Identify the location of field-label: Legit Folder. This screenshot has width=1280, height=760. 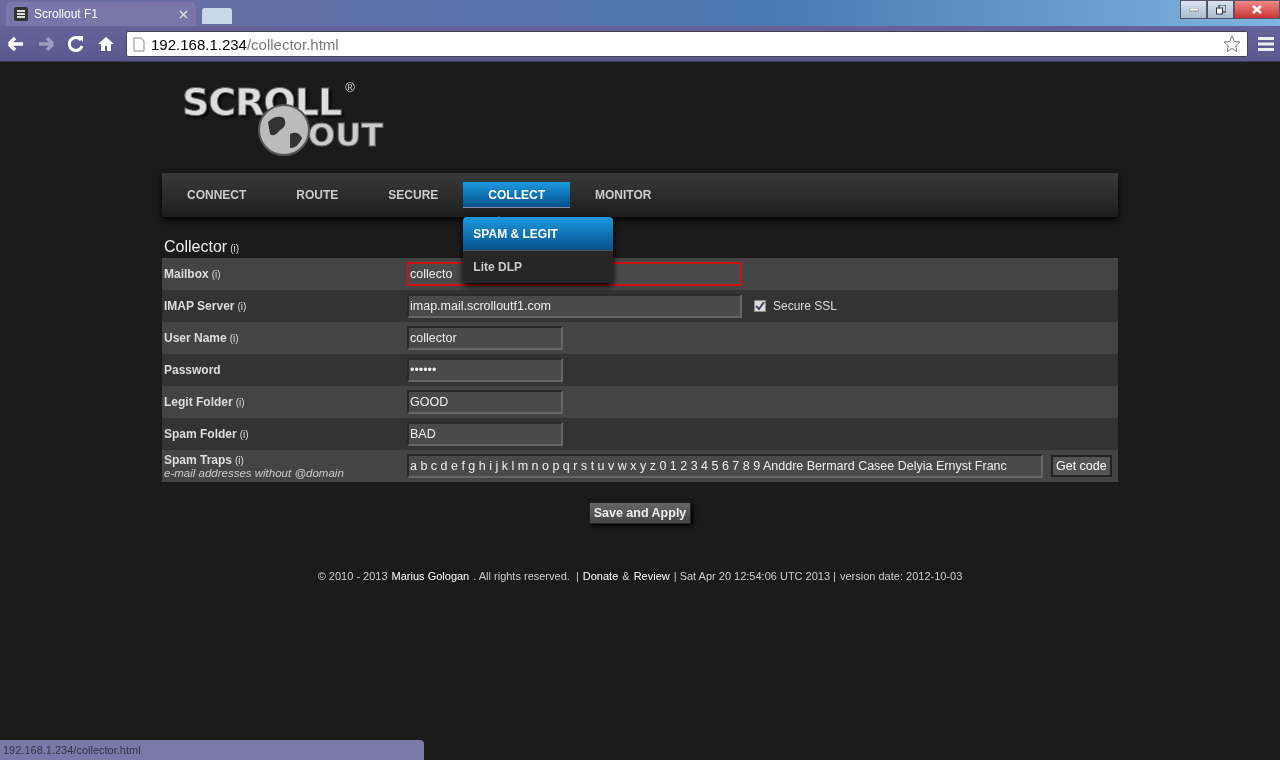
(198, 402).